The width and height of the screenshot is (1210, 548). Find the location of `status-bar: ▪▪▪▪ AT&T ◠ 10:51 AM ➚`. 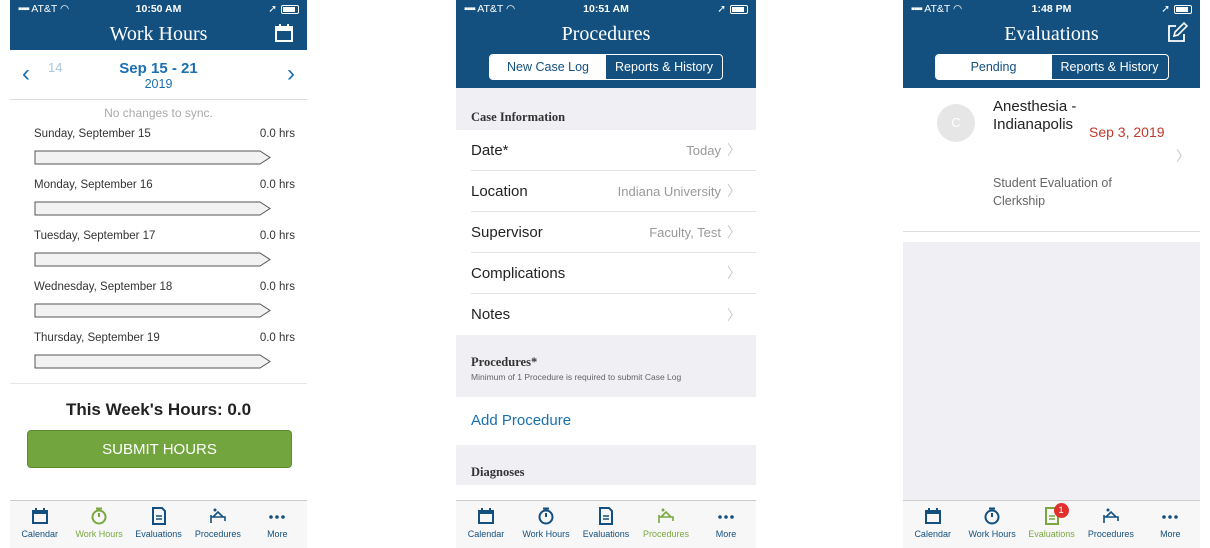

status-bar: ▪▪▪▪ AT&T ◠ 10:51 AM ➚ is located at coordinates (606, 9).